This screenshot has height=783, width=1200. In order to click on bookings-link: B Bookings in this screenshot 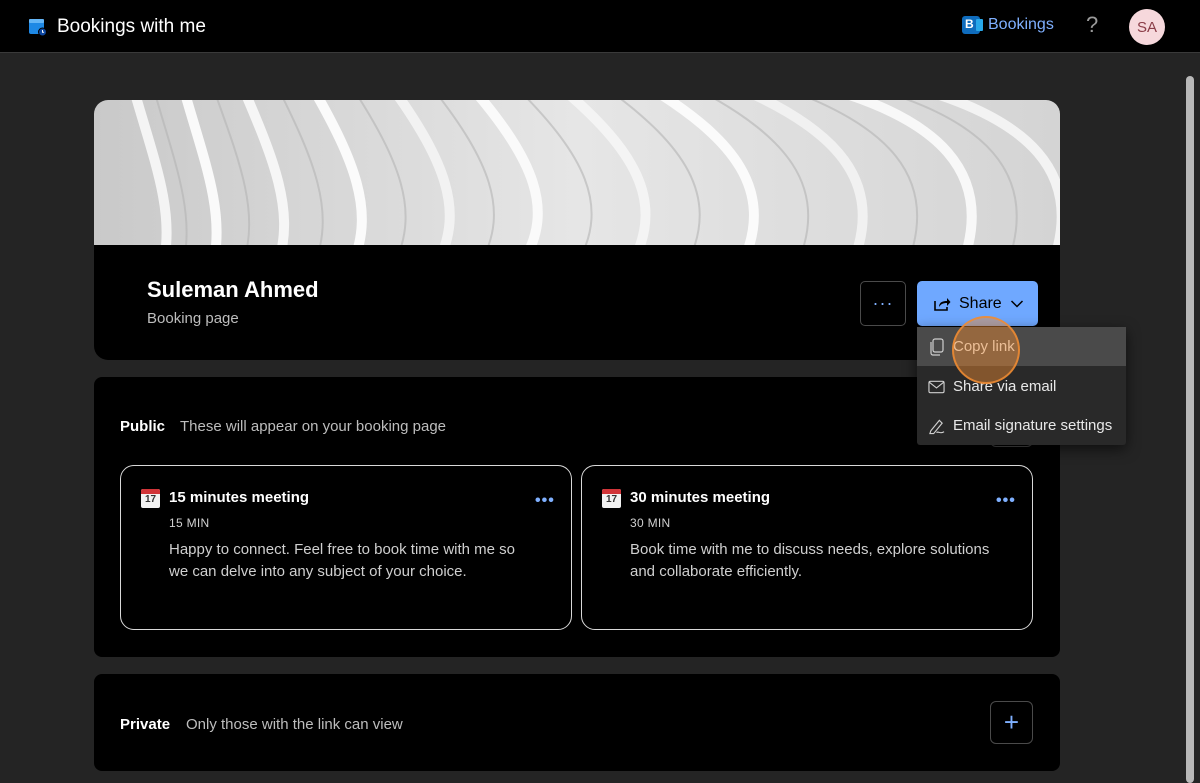, I will do `click(1008, 25)`.